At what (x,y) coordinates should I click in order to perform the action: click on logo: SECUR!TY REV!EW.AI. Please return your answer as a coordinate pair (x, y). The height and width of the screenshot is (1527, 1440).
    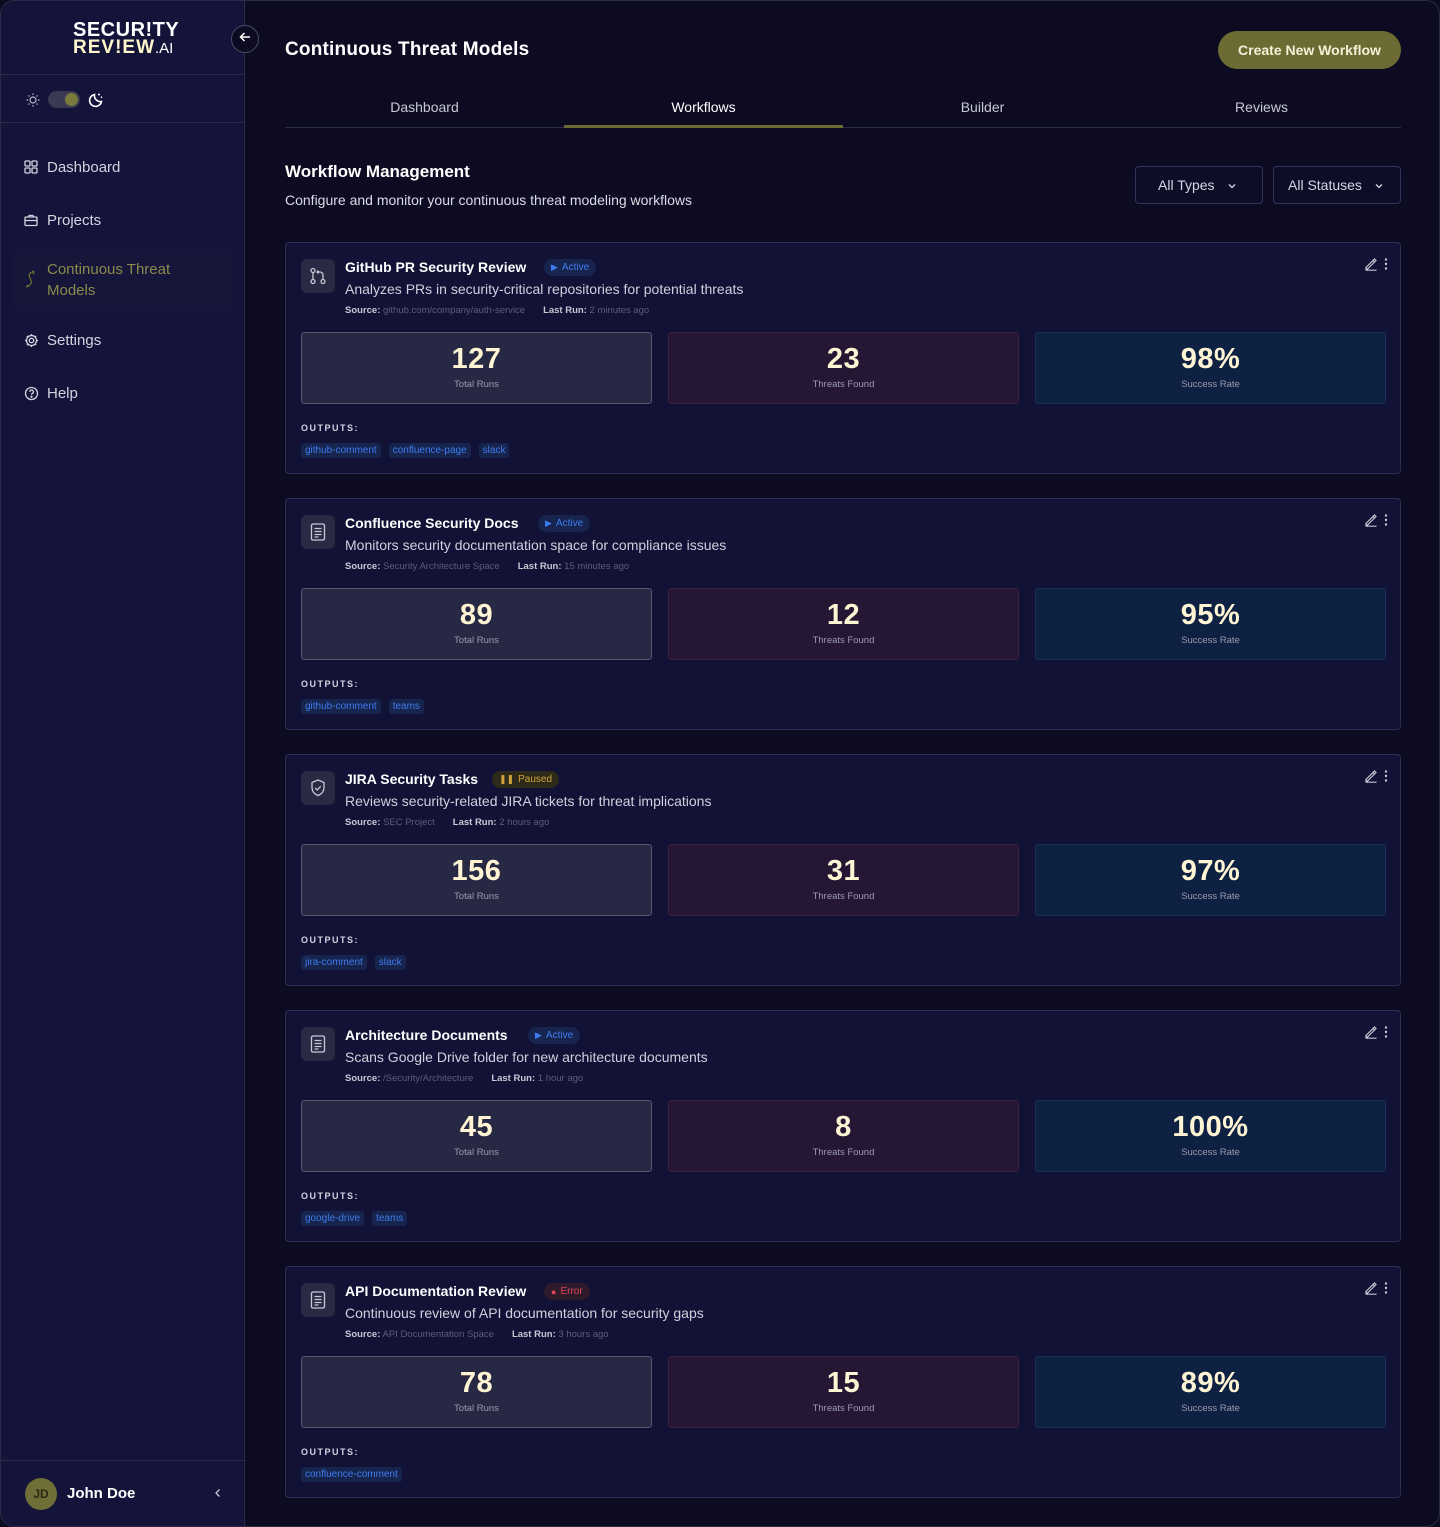
    Looking at the image, I should click on (126, 39).